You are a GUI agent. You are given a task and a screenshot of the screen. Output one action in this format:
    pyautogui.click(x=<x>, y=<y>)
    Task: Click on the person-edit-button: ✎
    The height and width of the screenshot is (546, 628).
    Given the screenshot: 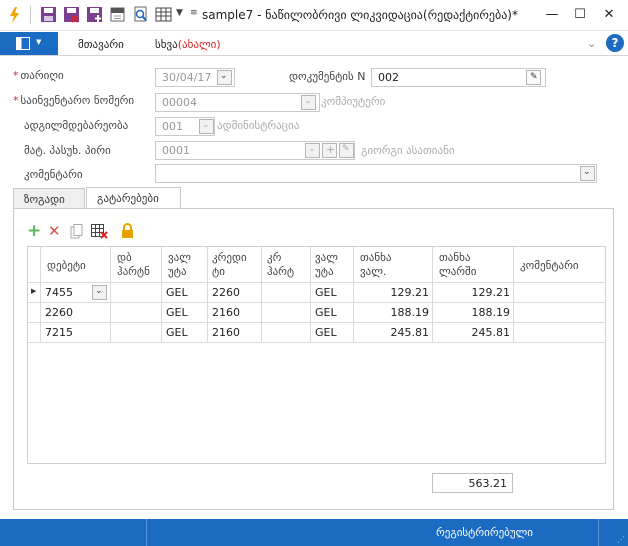 What is the action you would take?
    pyautogui.click(x=346, y=150)
    